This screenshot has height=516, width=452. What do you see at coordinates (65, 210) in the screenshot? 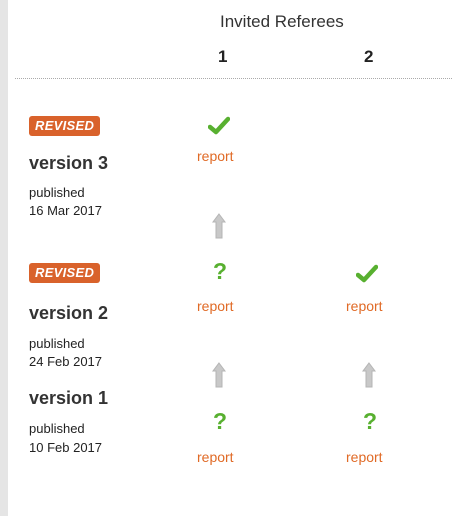
I see `version-3-date: 16 Mar 2017` at bounding box center [65, 210].